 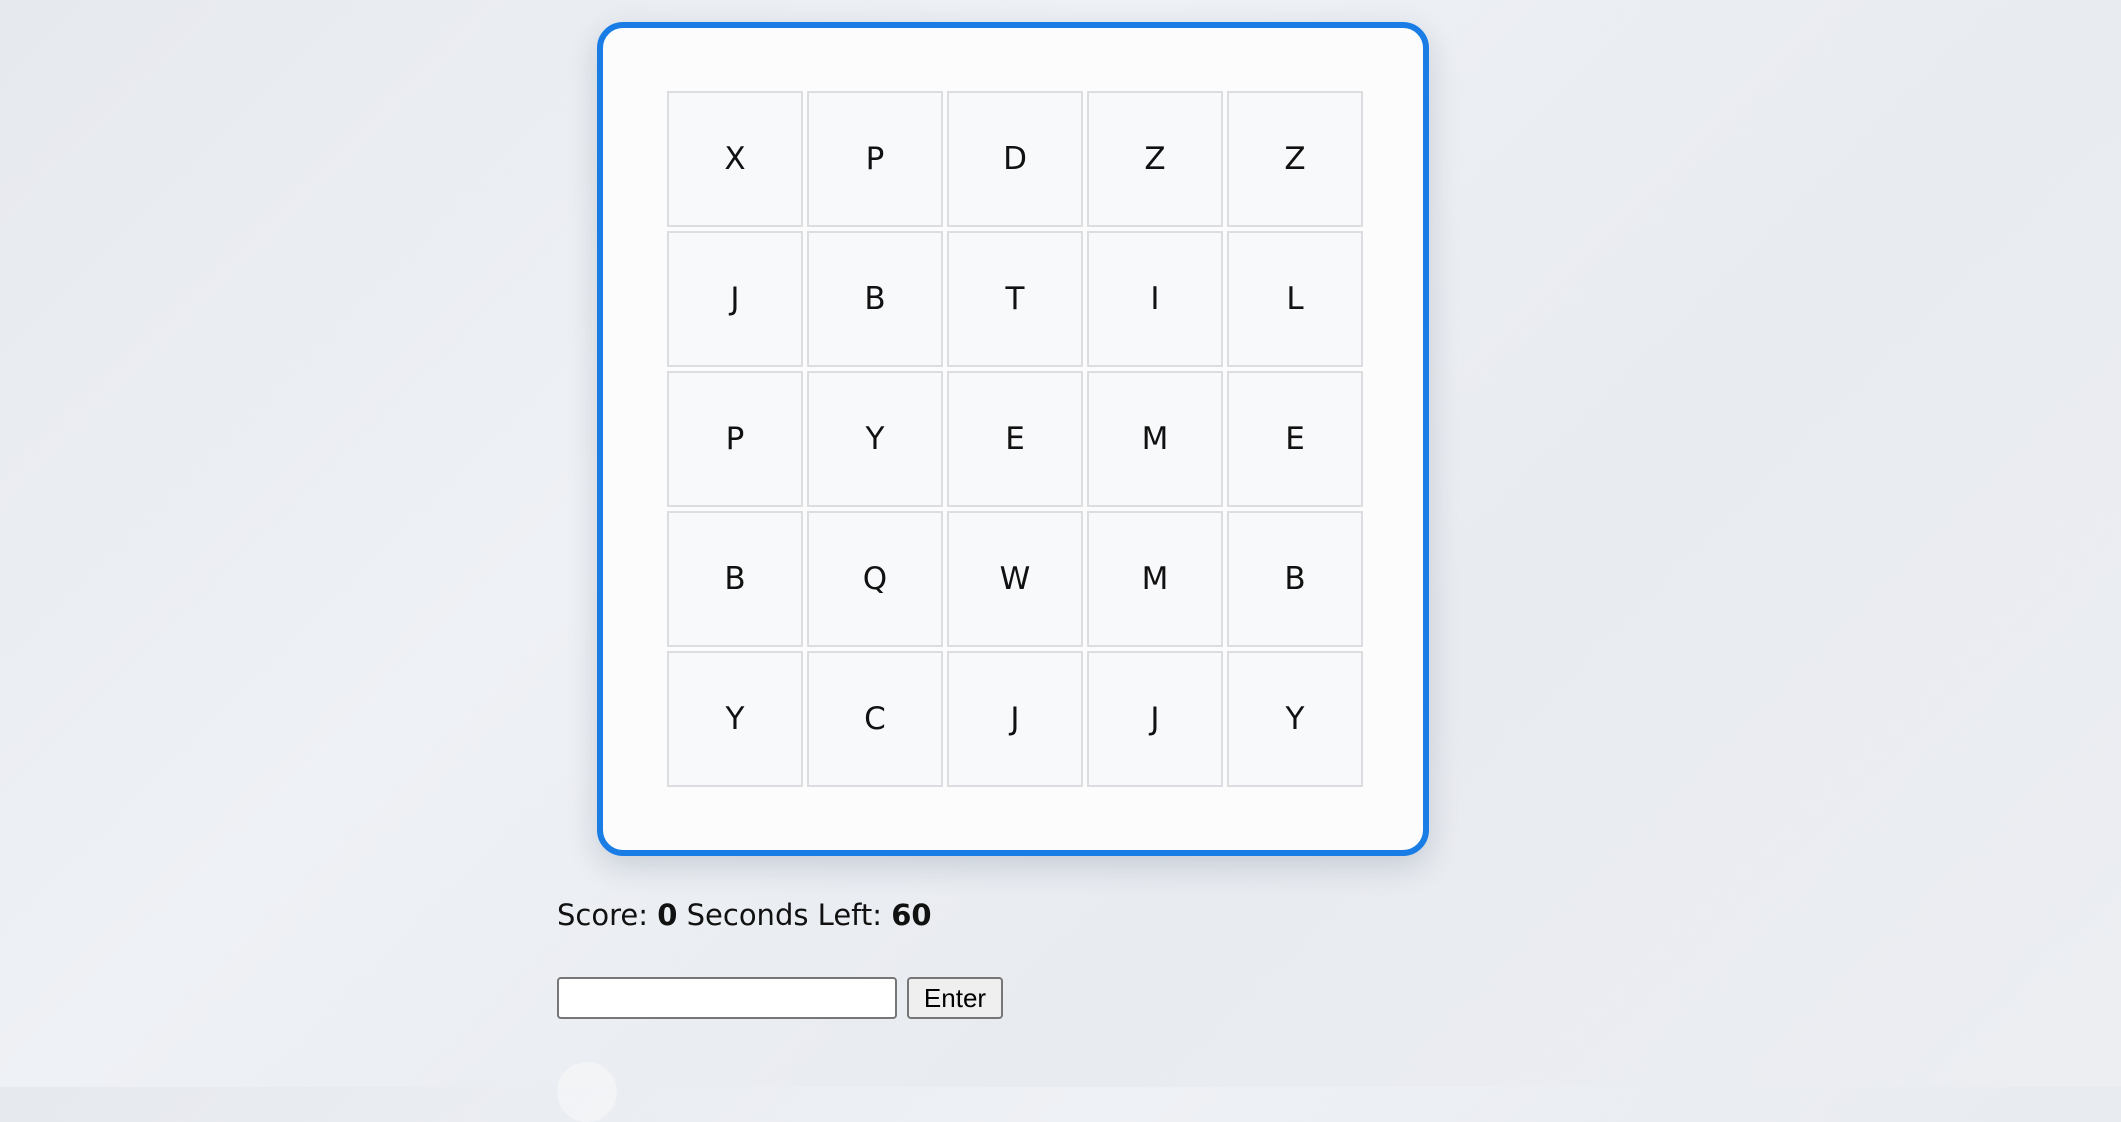 What do you see at coordinates (727, 998) in the screenshot?
I see `word-input` at bounding box center [727, 998].